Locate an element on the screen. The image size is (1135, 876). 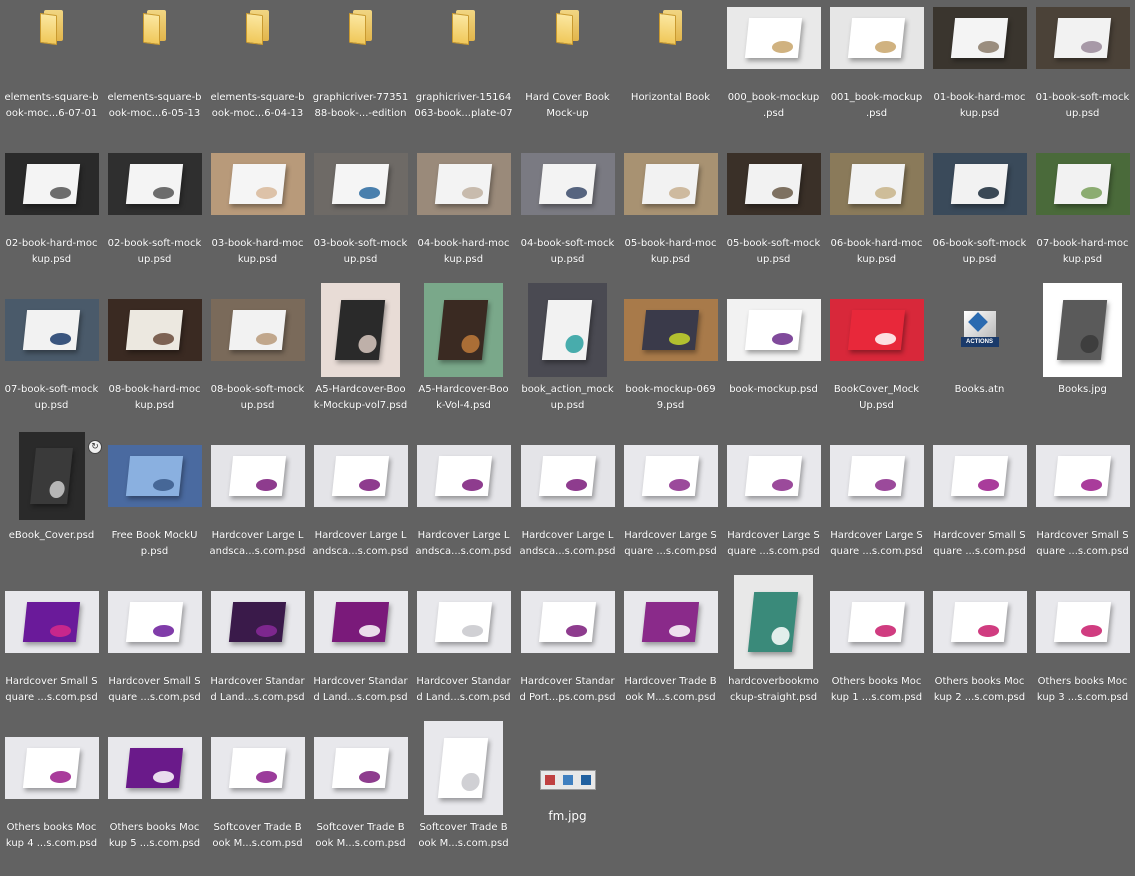
file-item: 05-book-hard-moc kup.psd is located at coordinates (670, 219).